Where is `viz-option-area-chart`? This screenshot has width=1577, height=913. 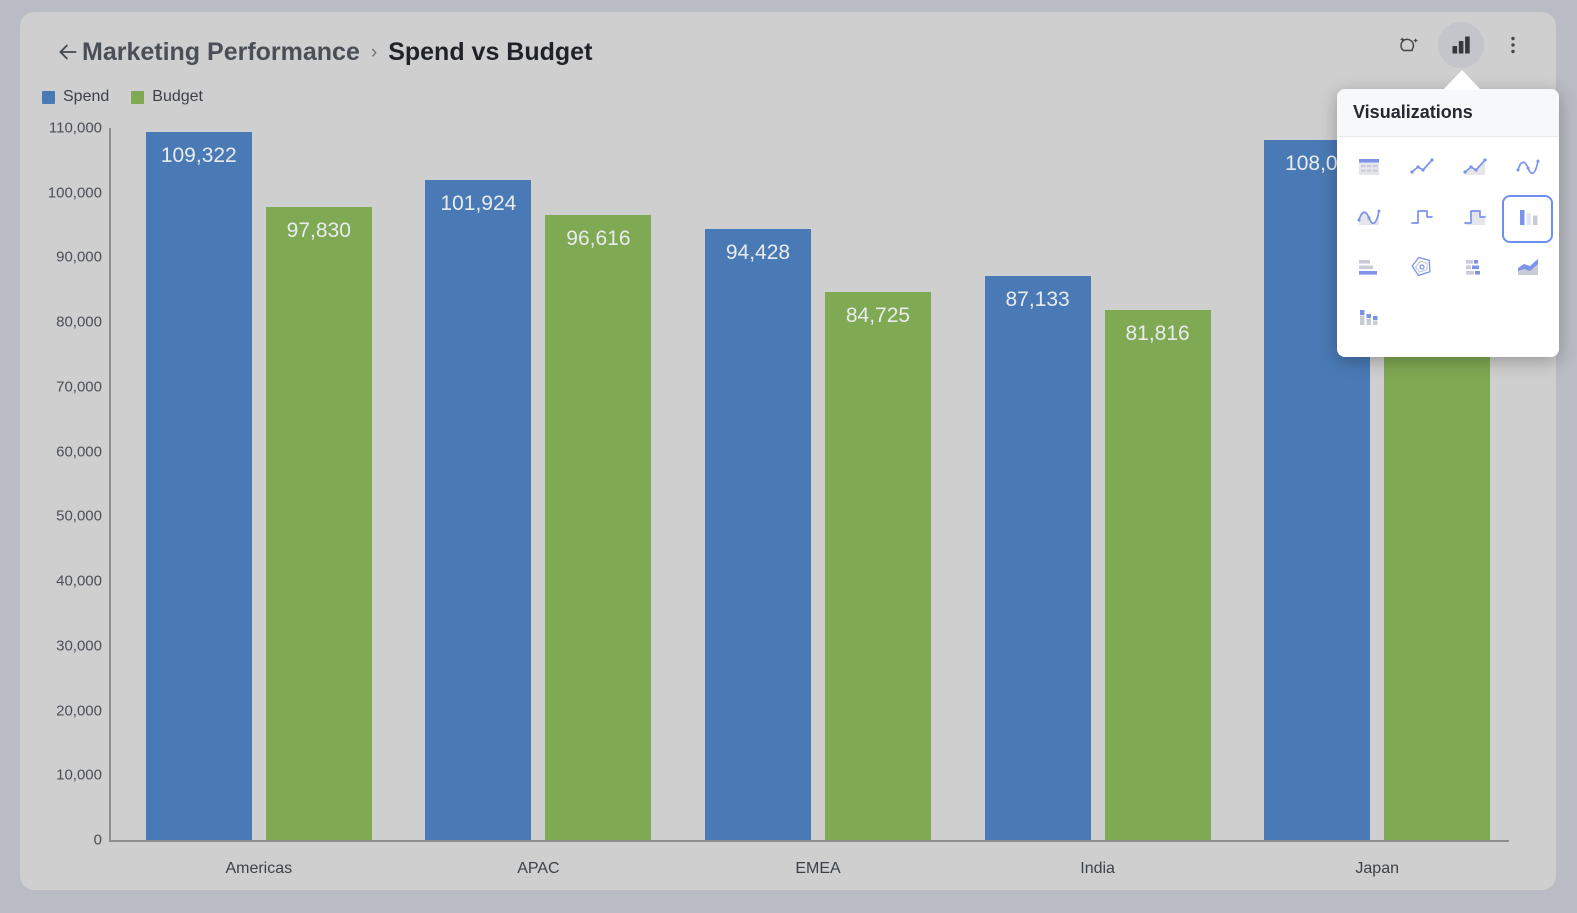 viz-option-area-chart is located at coordinates (1474, 169).